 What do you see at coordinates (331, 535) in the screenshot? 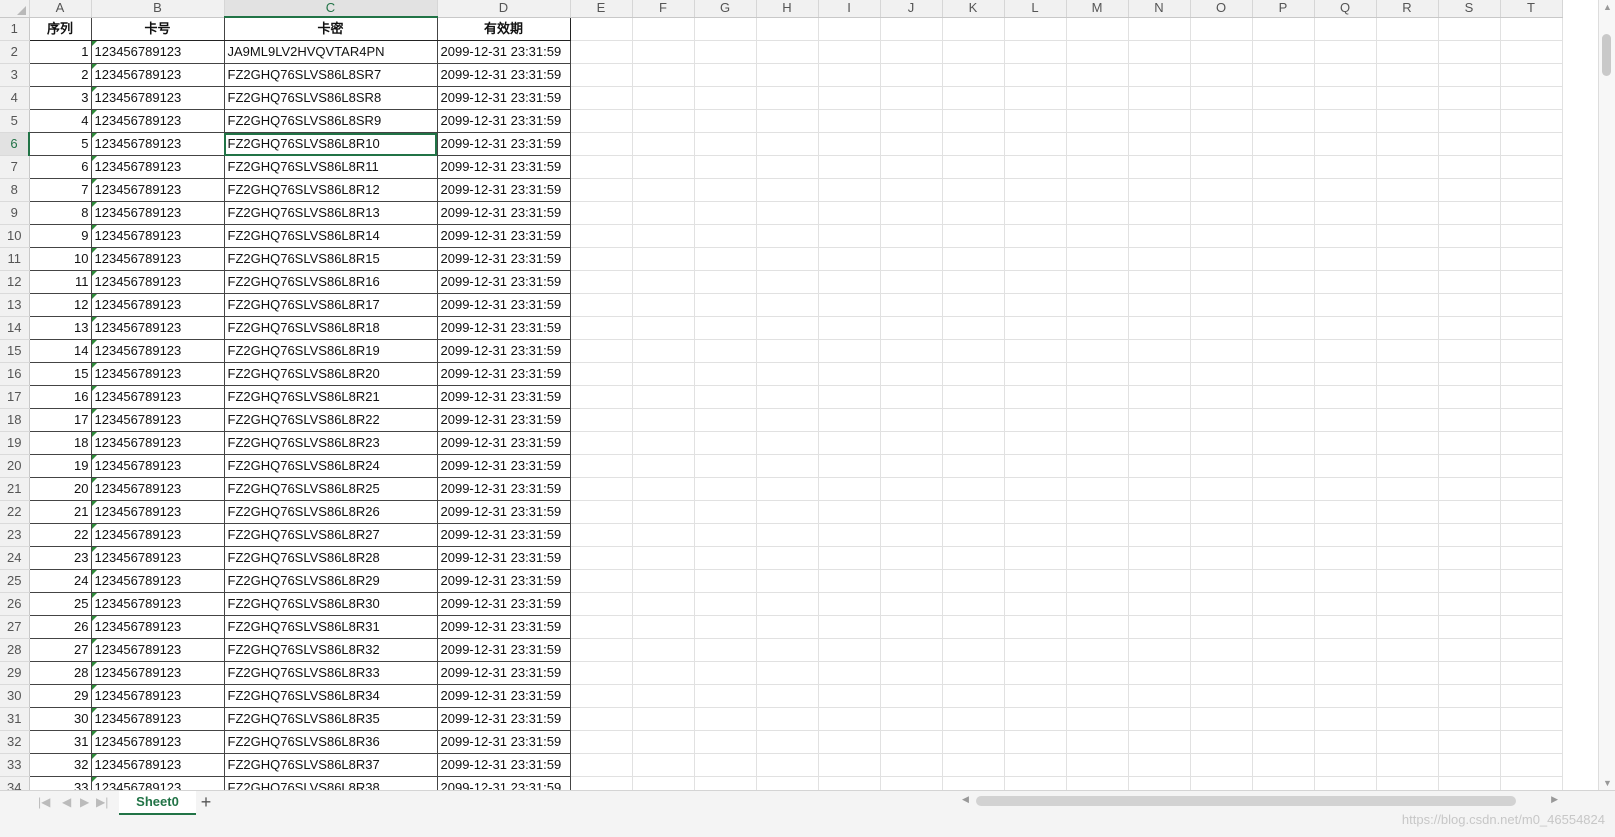
I see `card-secret-cell: FZ2GHQ76SLVS86L8R27` at bounding box center [331, 535].